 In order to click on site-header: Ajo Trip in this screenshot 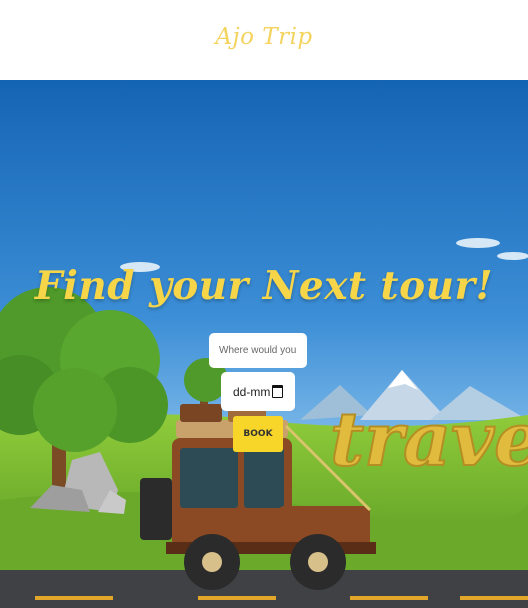, I will do `click(264, 40)`.